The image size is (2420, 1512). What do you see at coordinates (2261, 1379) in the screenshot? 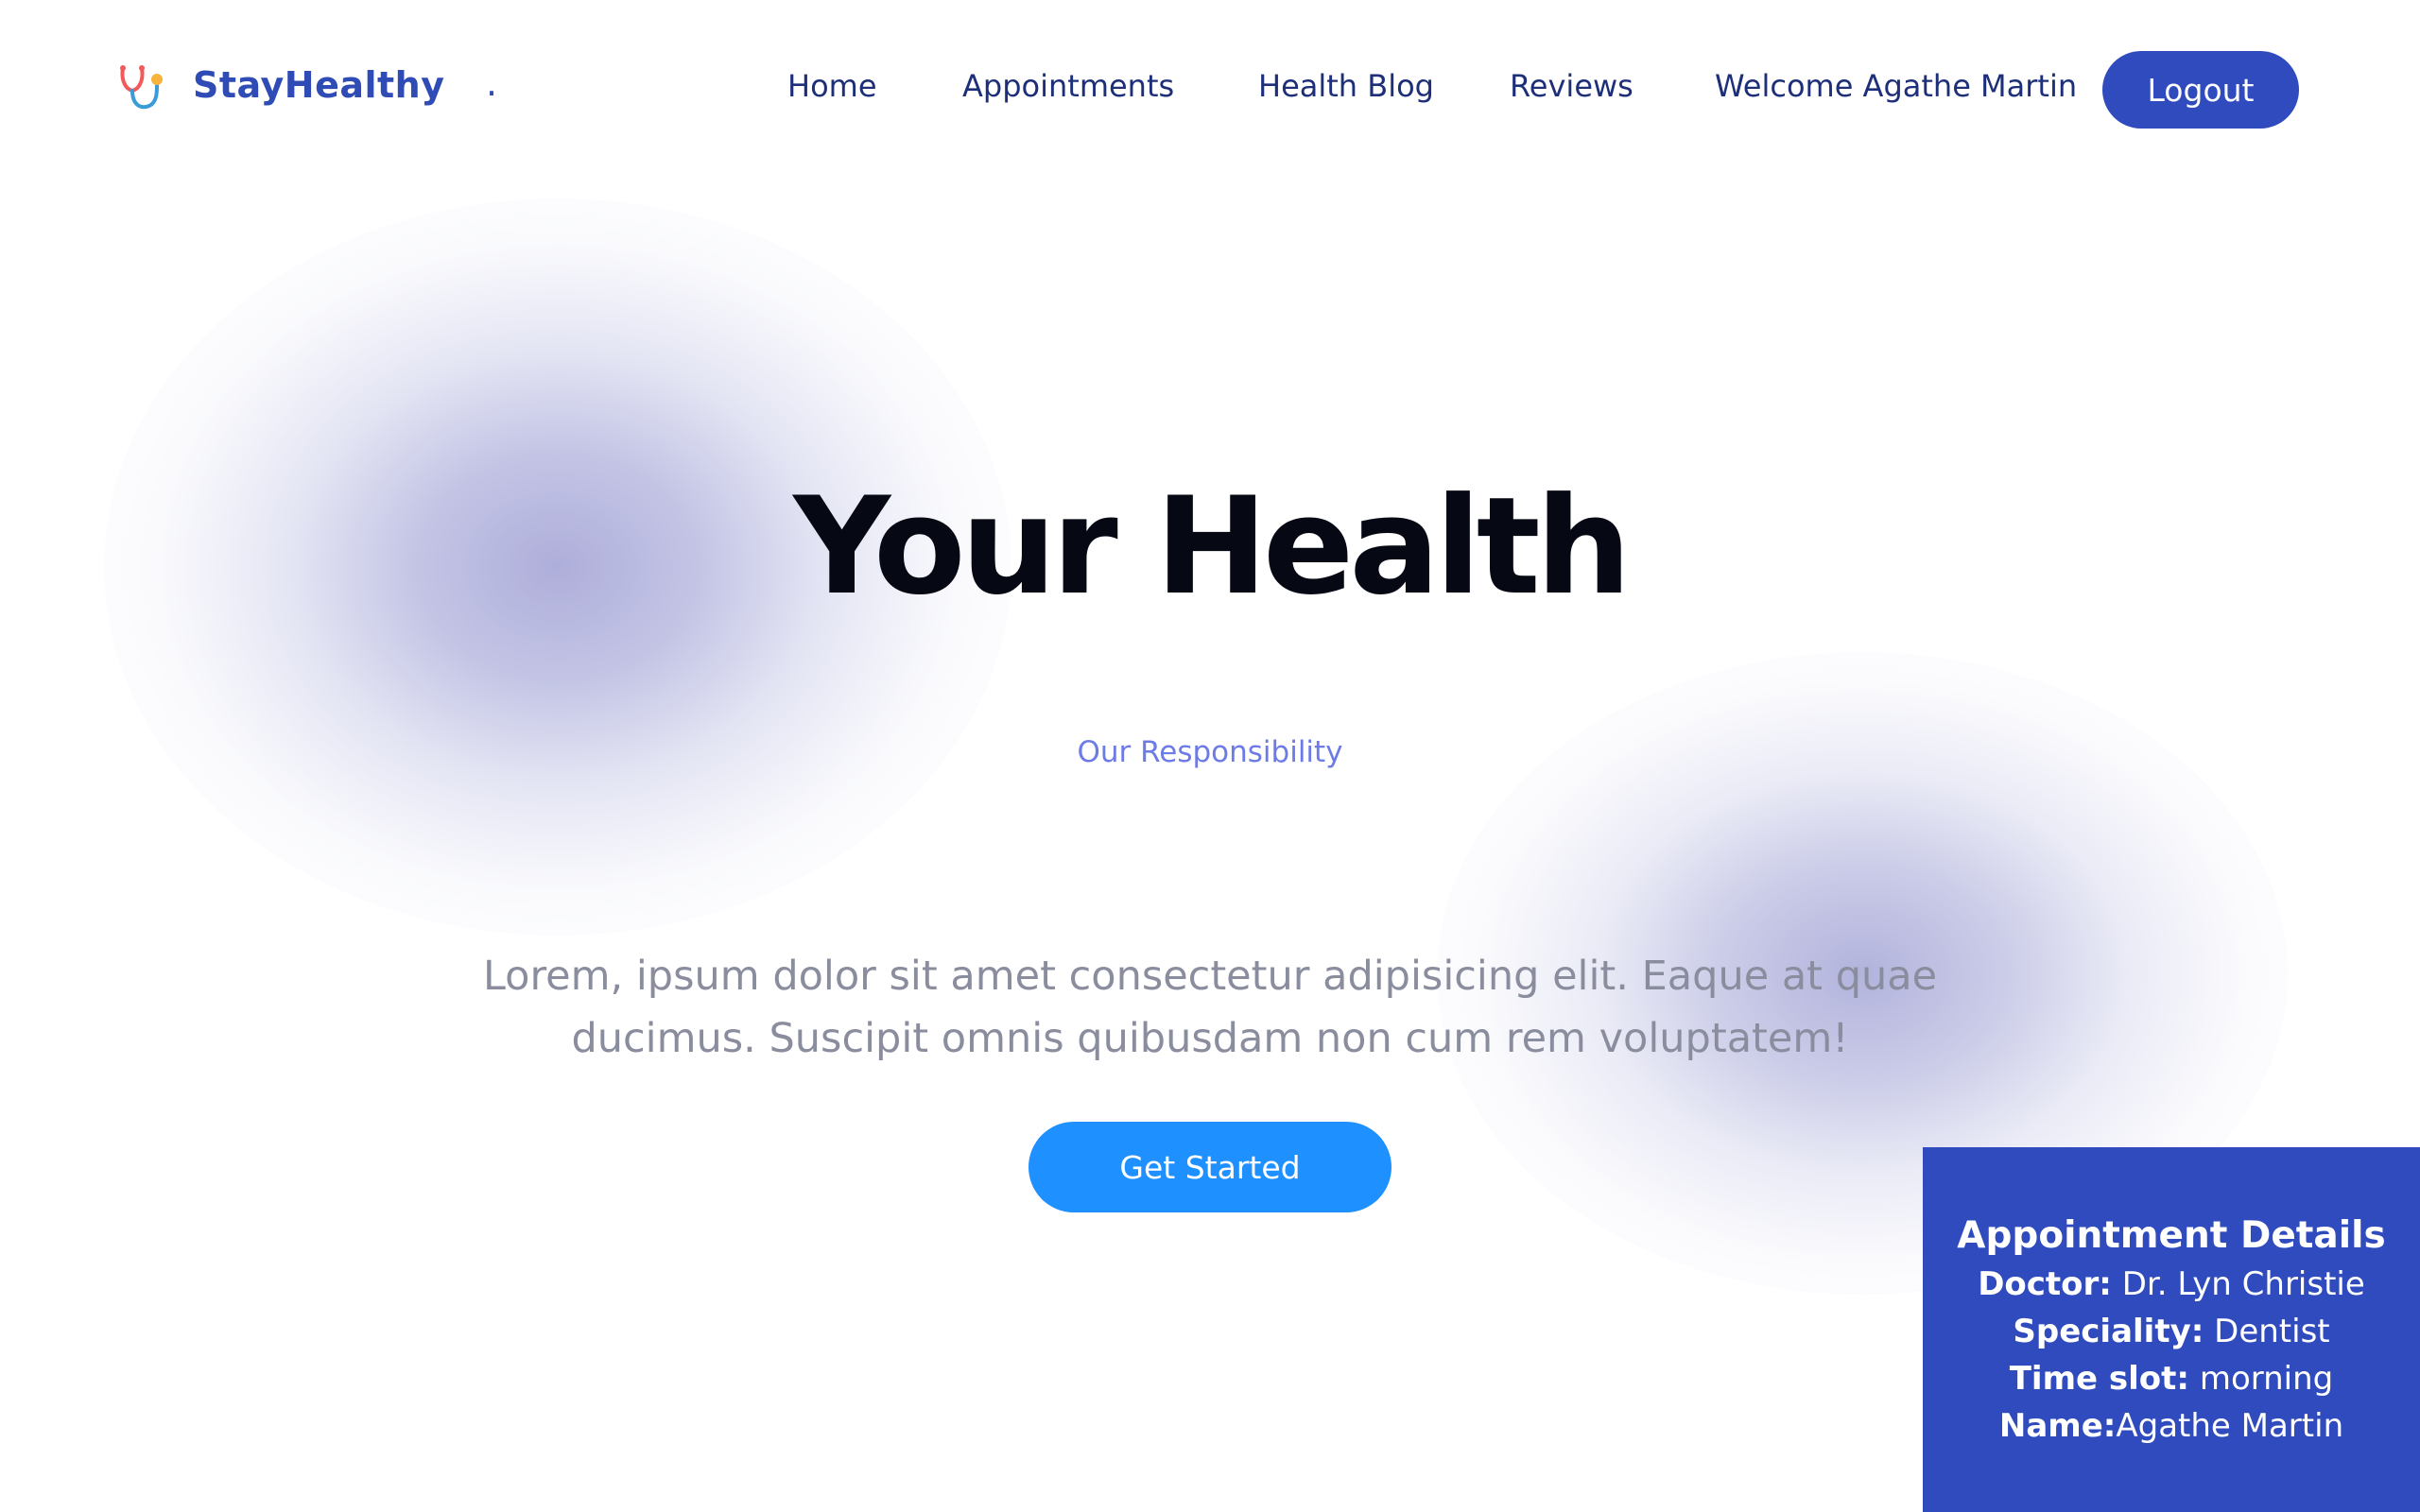
I see `timeslot-value: morning` at bounding box center [2261, 1379].